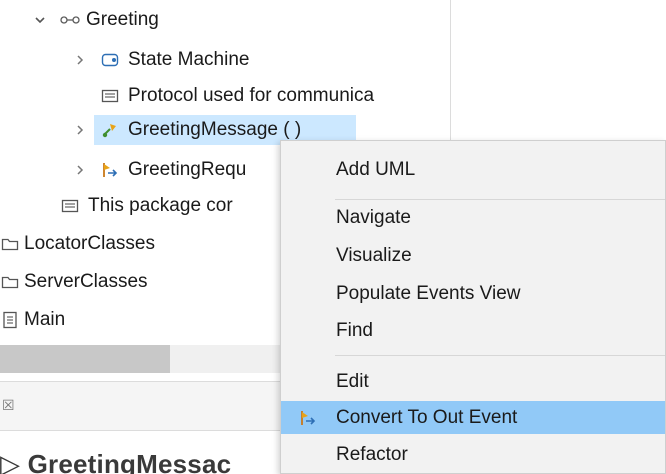 This screenshot has height=474, width=666. What do you see at coordinates (473, 255) in the screenshot?
I see `menu-item-visualize: Visualize` at bounding box center [473, 255].